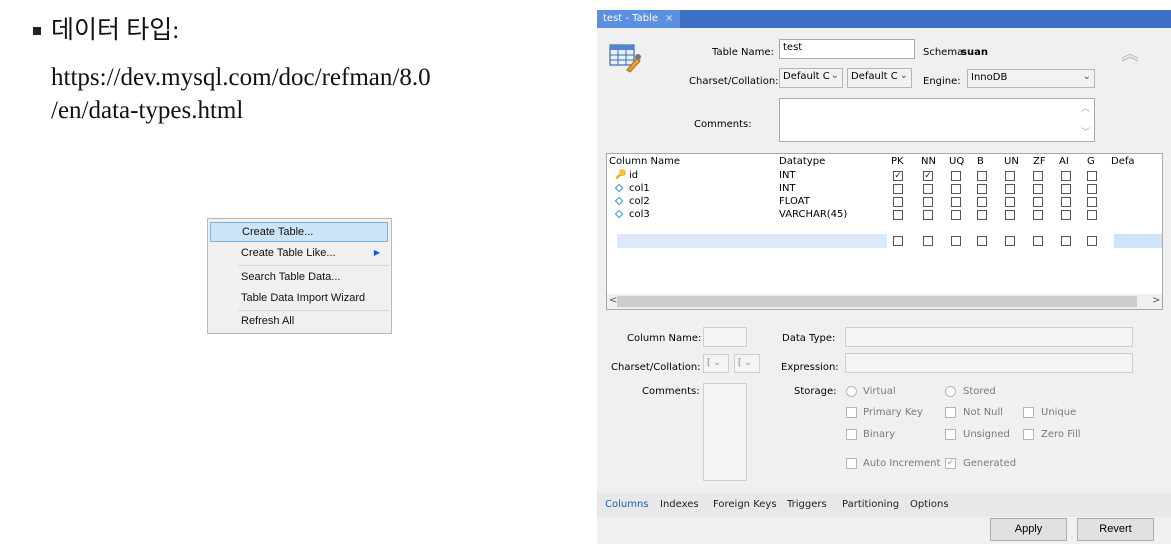 The width and height of the screenshot is (1171, 550). I want to click on header-pk: PK, so click(897, 161).